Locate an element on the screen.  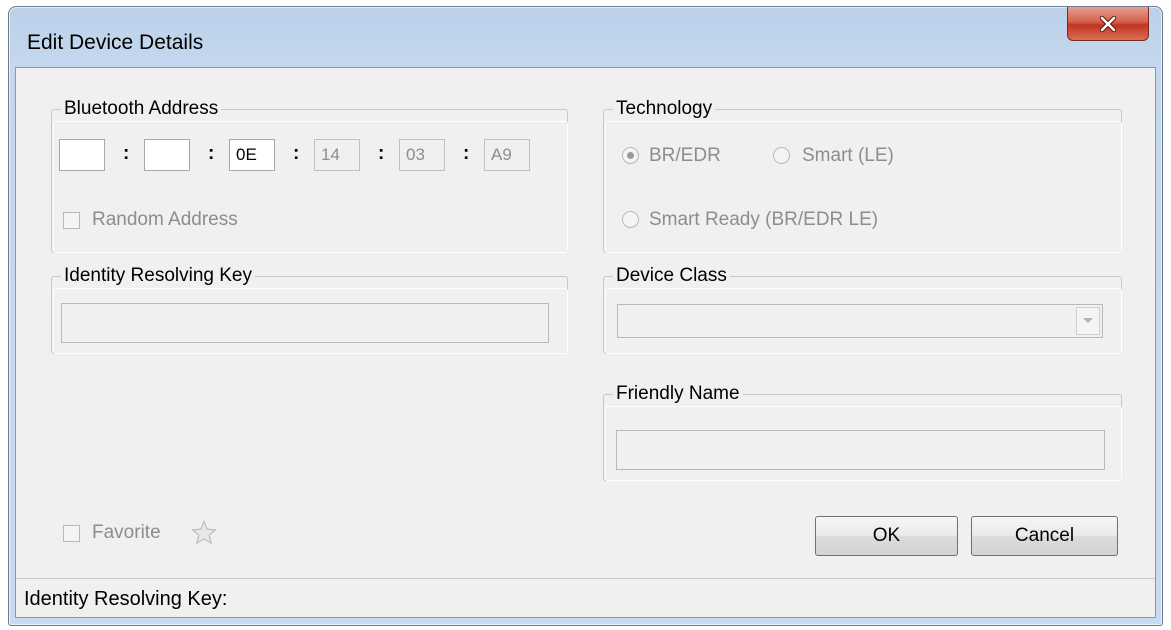
address-octet-3: 0E is located at coordinates (252, 155).